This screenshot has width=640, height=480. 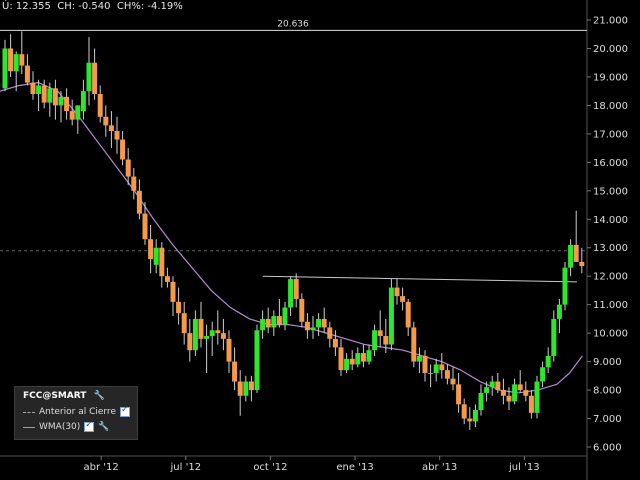 I want to click on legend-item-previous-close: Anterior al Cierre, so click(x=76, y=411).